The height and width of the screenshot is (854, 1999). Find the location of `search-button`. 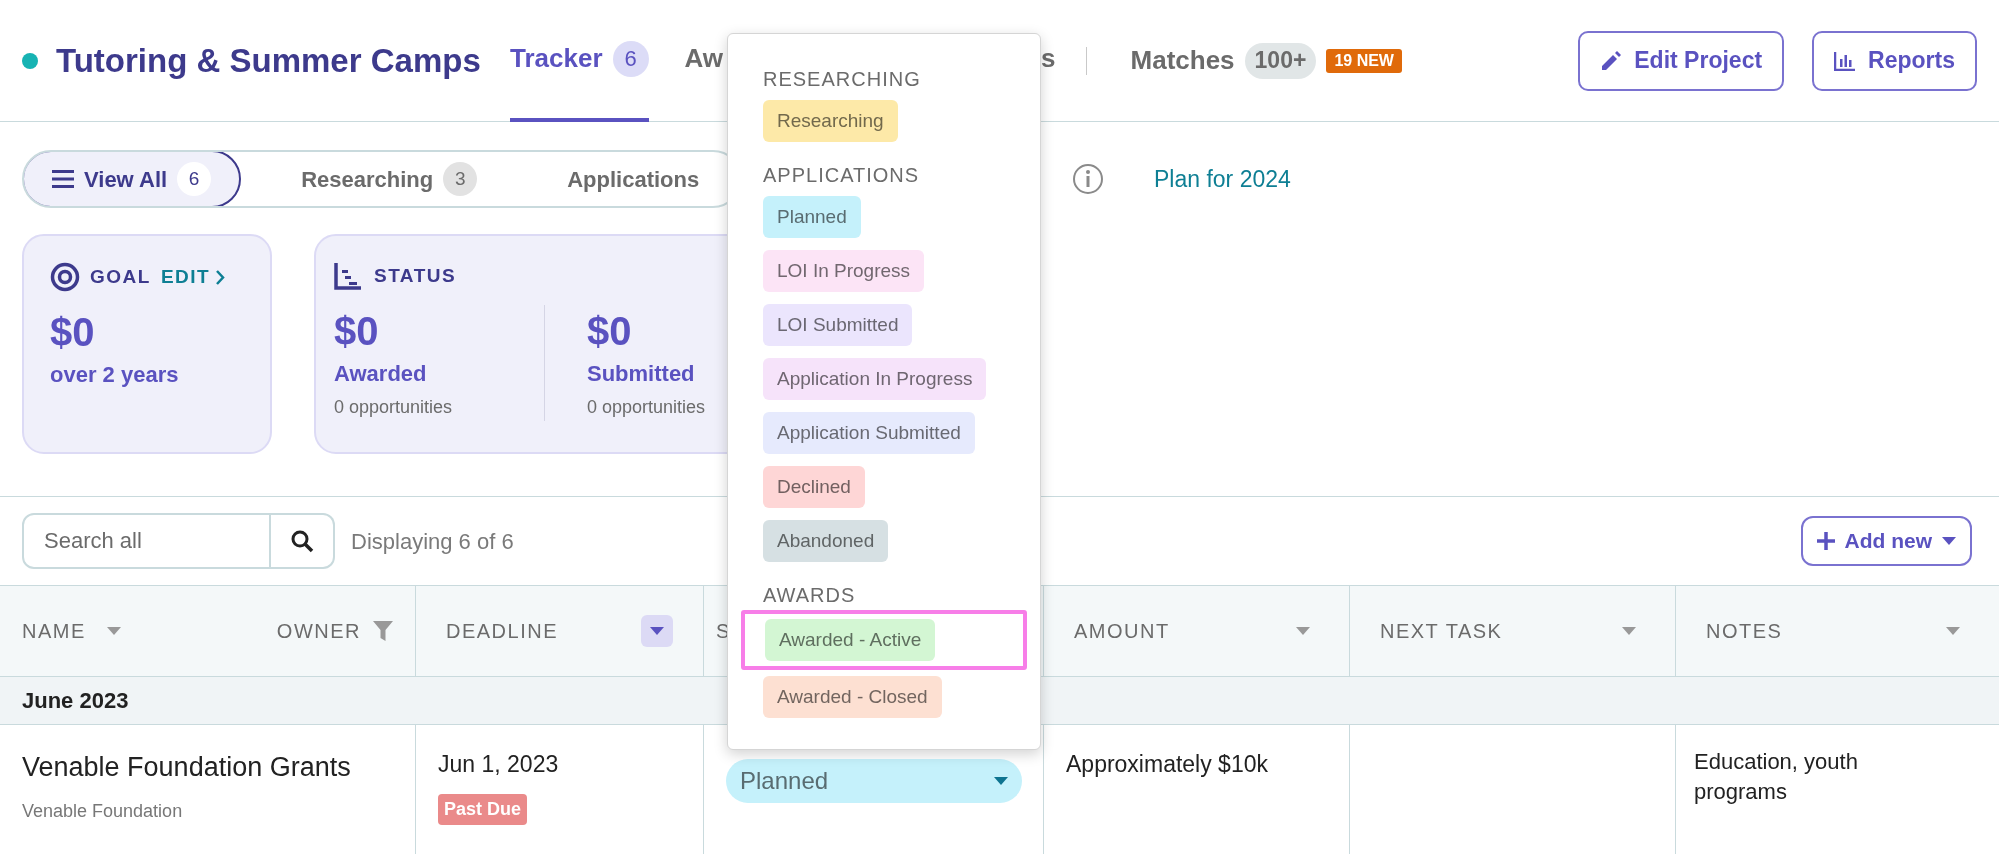

search-button is located at coordinates (303, 541).